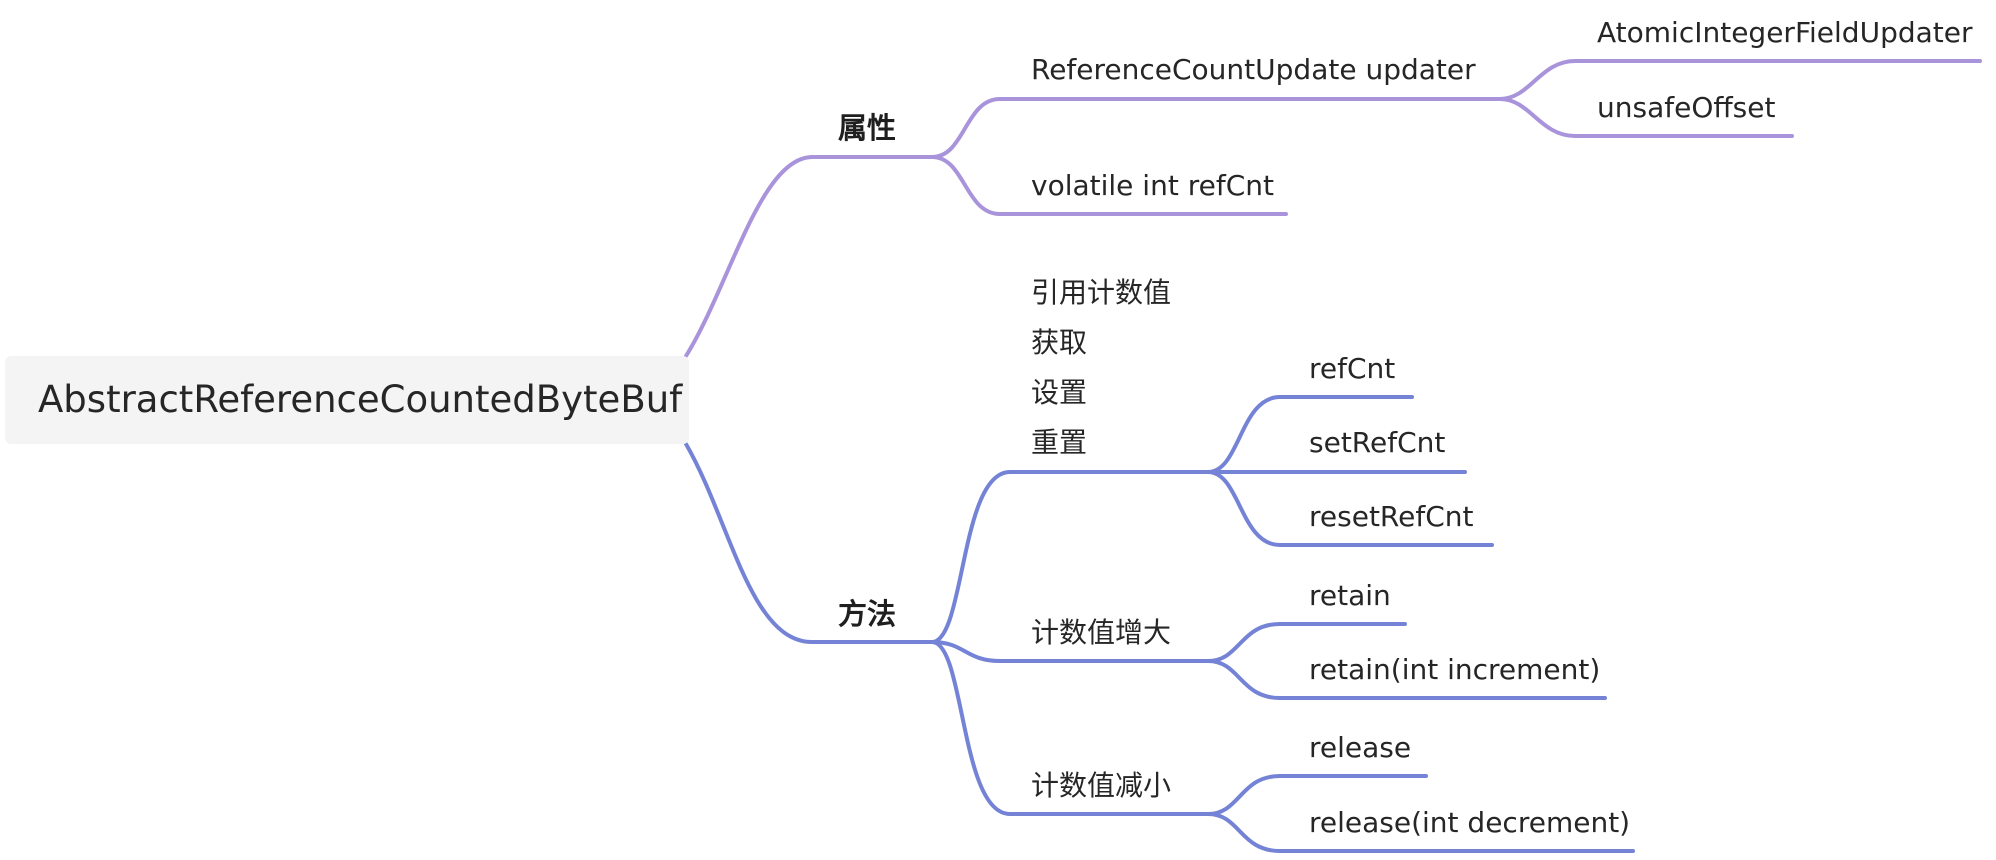 This screenshot has height=860, width=1996. Describe the element at coordinates (1469, 823) in the screenshot. I see `node-release-int: release(int decrement)` at that location.